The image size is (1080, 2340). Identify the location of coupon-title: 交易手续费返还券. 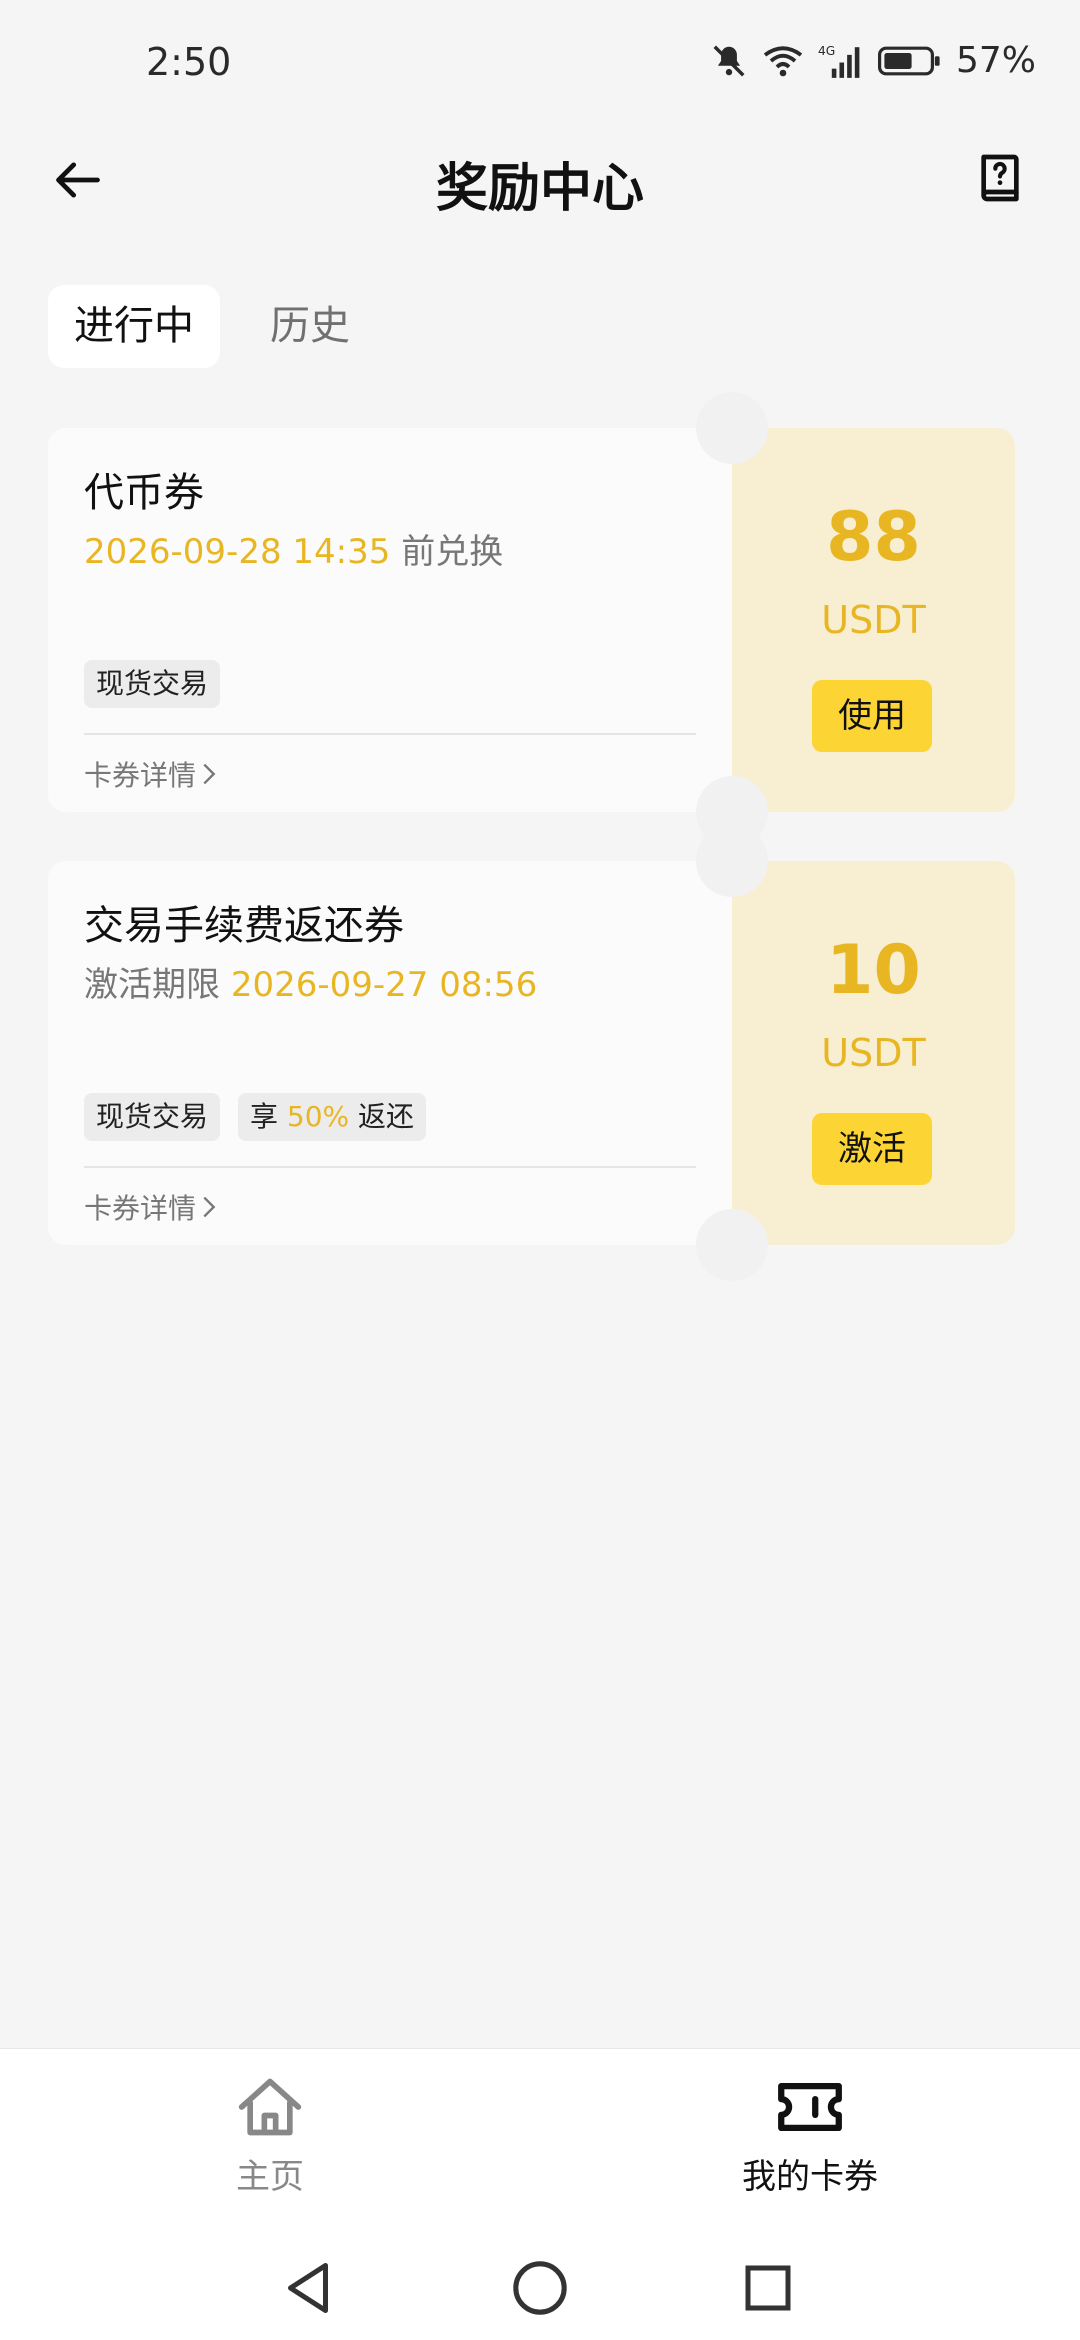
(244, 926).